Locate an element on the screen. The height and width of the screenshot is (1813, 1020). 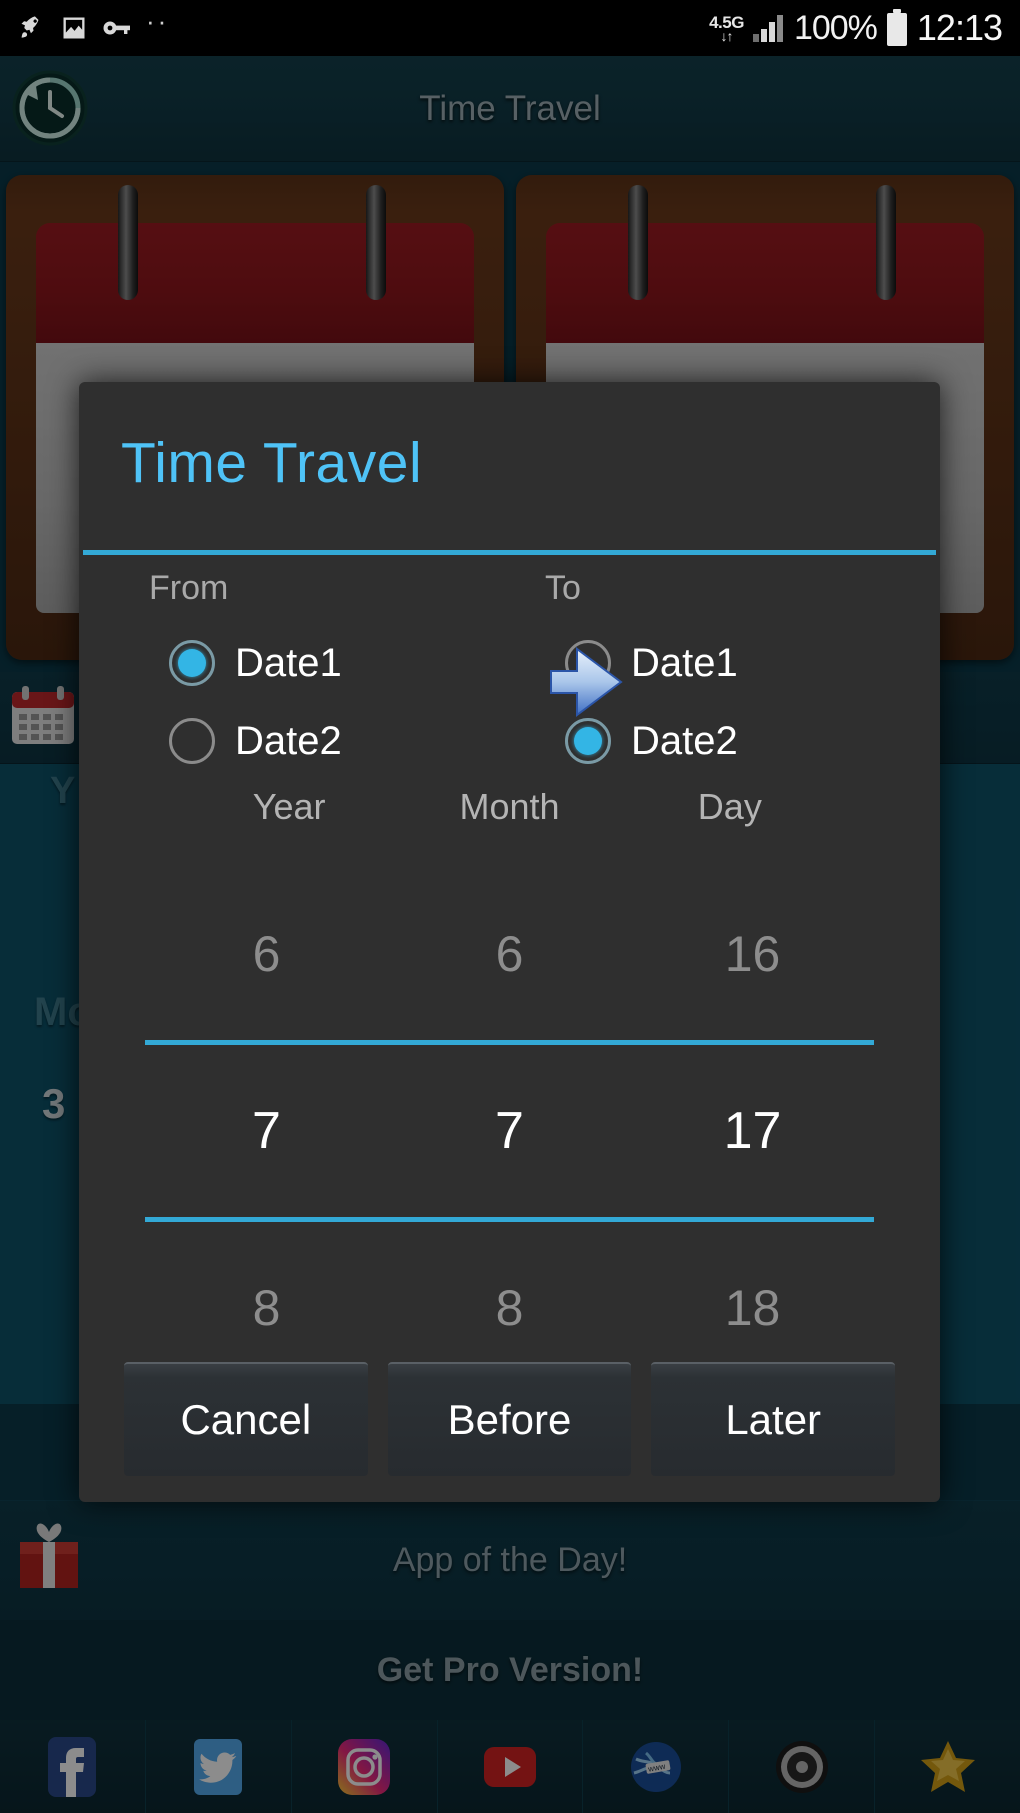
from-date2-label: Date2 is located at coordinates (288, 740).